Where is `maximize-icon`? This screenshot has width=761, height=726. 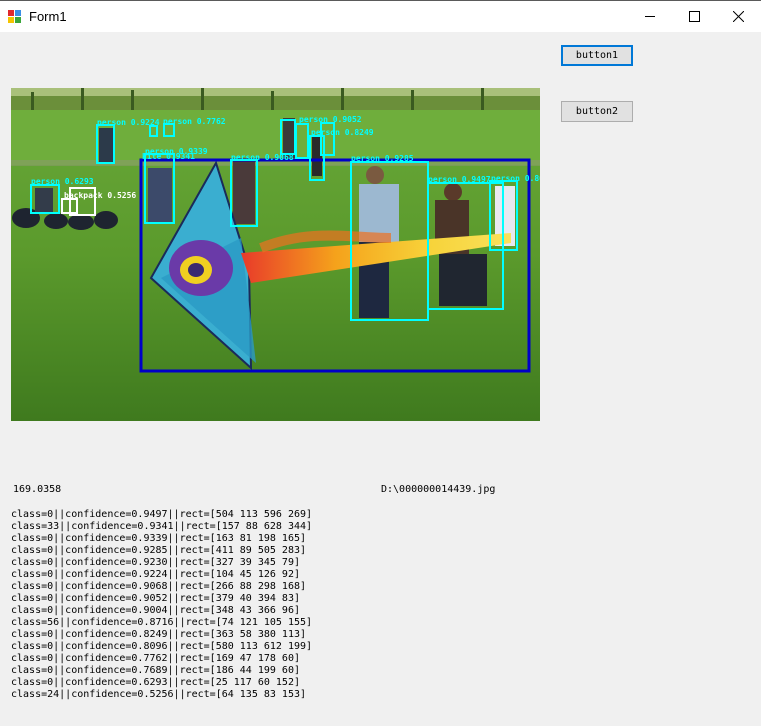
maximize-icon is located at coordinates (694, 16).